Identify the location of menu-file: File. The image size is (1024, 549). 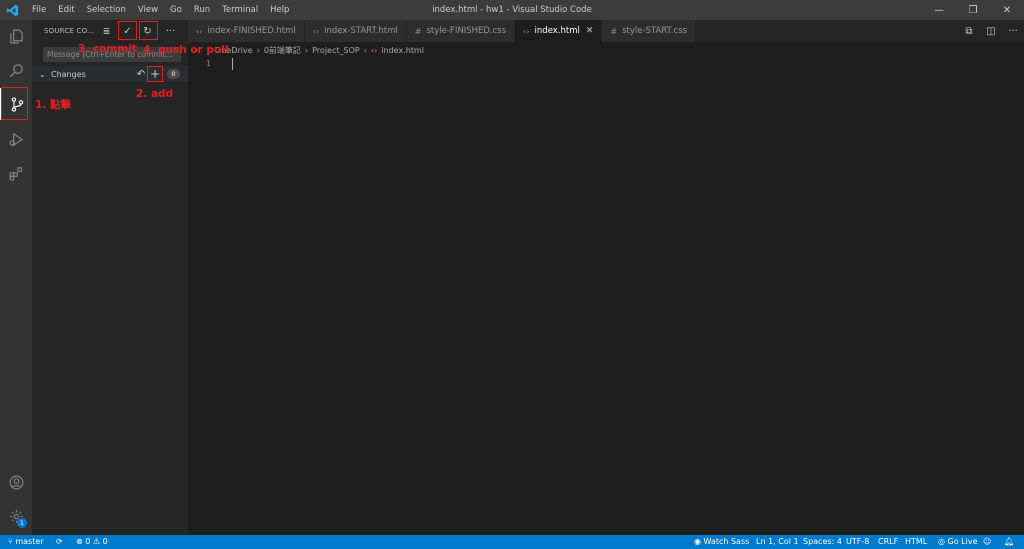
(39, 10).